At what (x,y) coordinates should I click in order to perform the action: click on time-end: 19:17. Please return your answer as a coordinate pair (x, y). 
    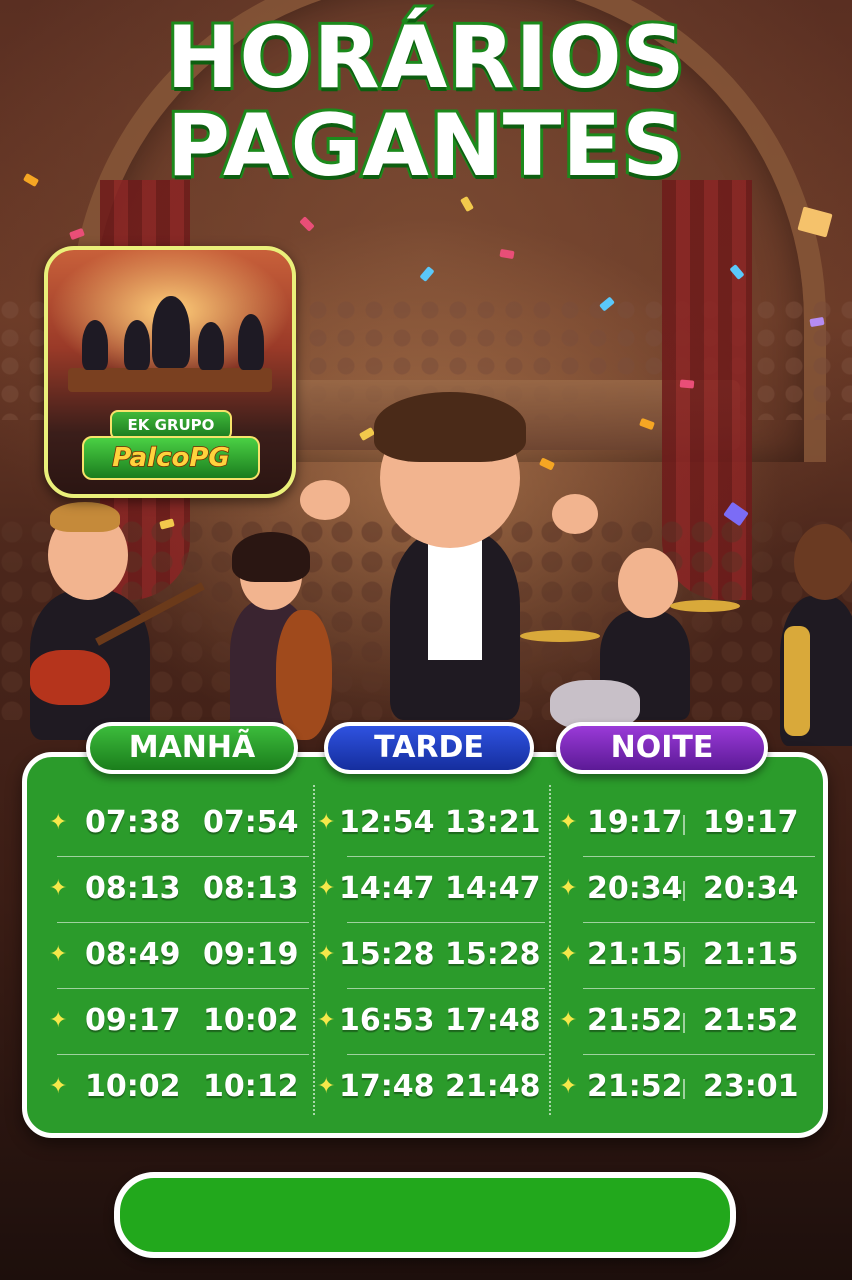
    Looking at the image, I should click on (751, 822).